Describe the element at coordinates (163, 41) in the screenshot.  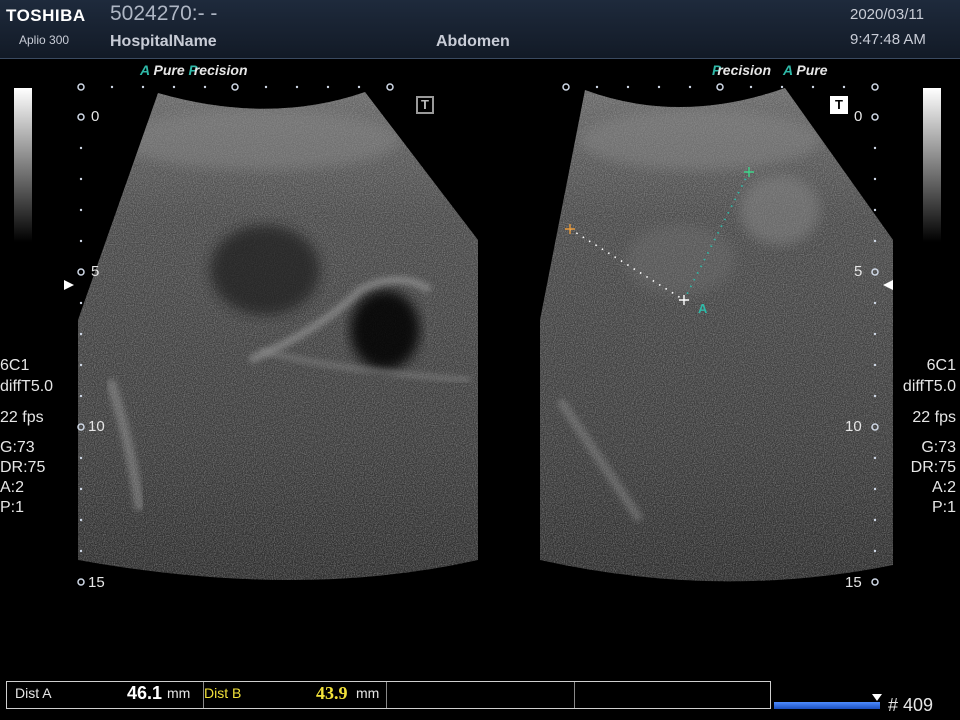
I see `hospital-name: HospitalName` at that location.